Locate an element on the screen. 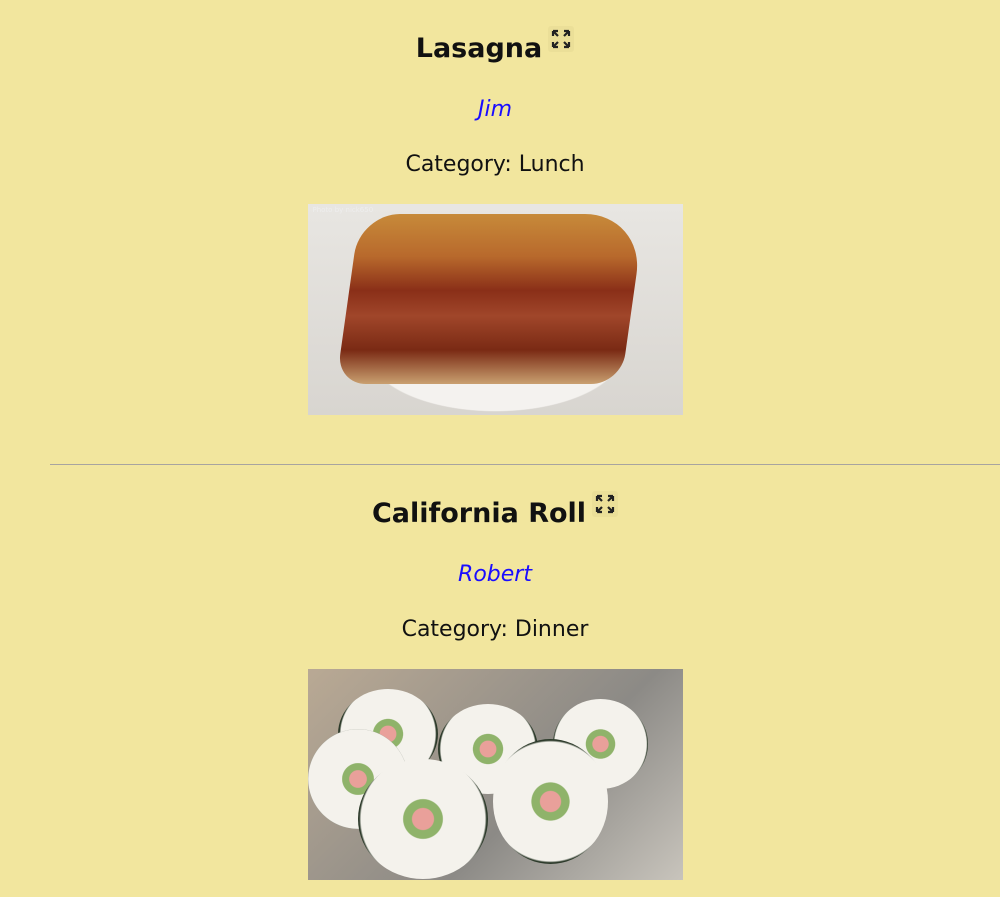 The width and height of the screenshot is (1000, 897). recipe-category: Category: Dinner is located at coordinates (495, 629).